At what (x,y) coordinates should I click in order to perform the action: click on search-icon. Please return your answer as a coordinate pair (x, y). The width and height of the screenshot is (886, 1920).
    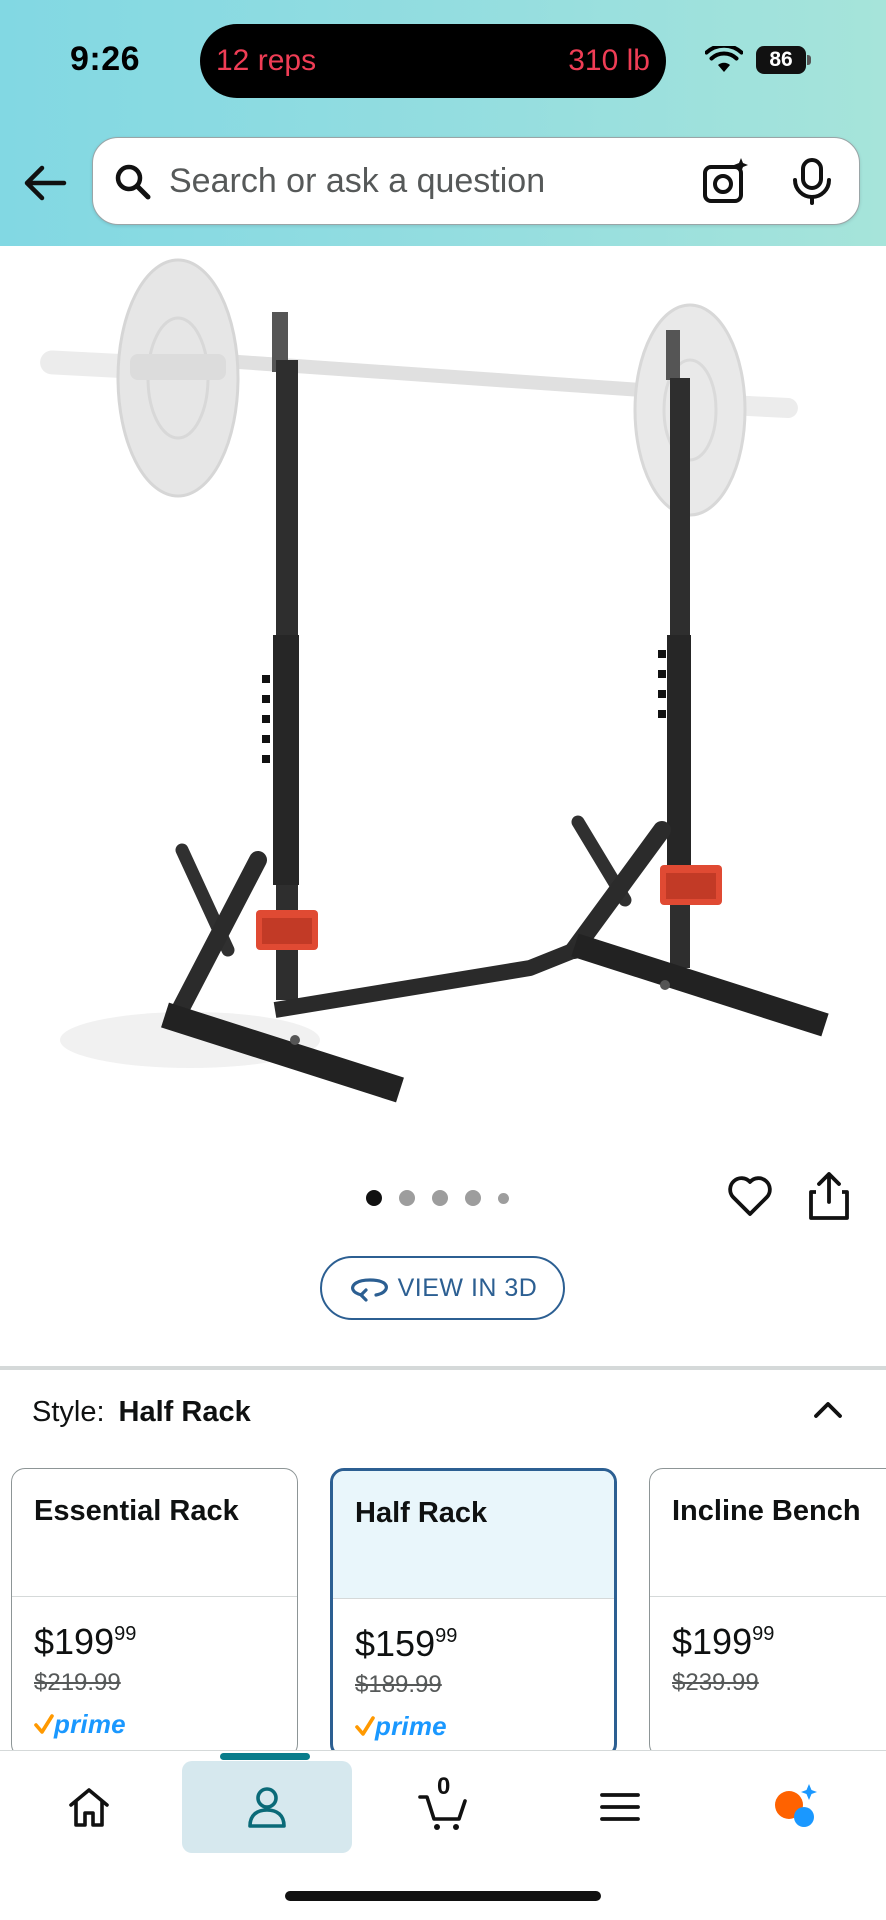
    Looking at the image, I should click on (133, 182).